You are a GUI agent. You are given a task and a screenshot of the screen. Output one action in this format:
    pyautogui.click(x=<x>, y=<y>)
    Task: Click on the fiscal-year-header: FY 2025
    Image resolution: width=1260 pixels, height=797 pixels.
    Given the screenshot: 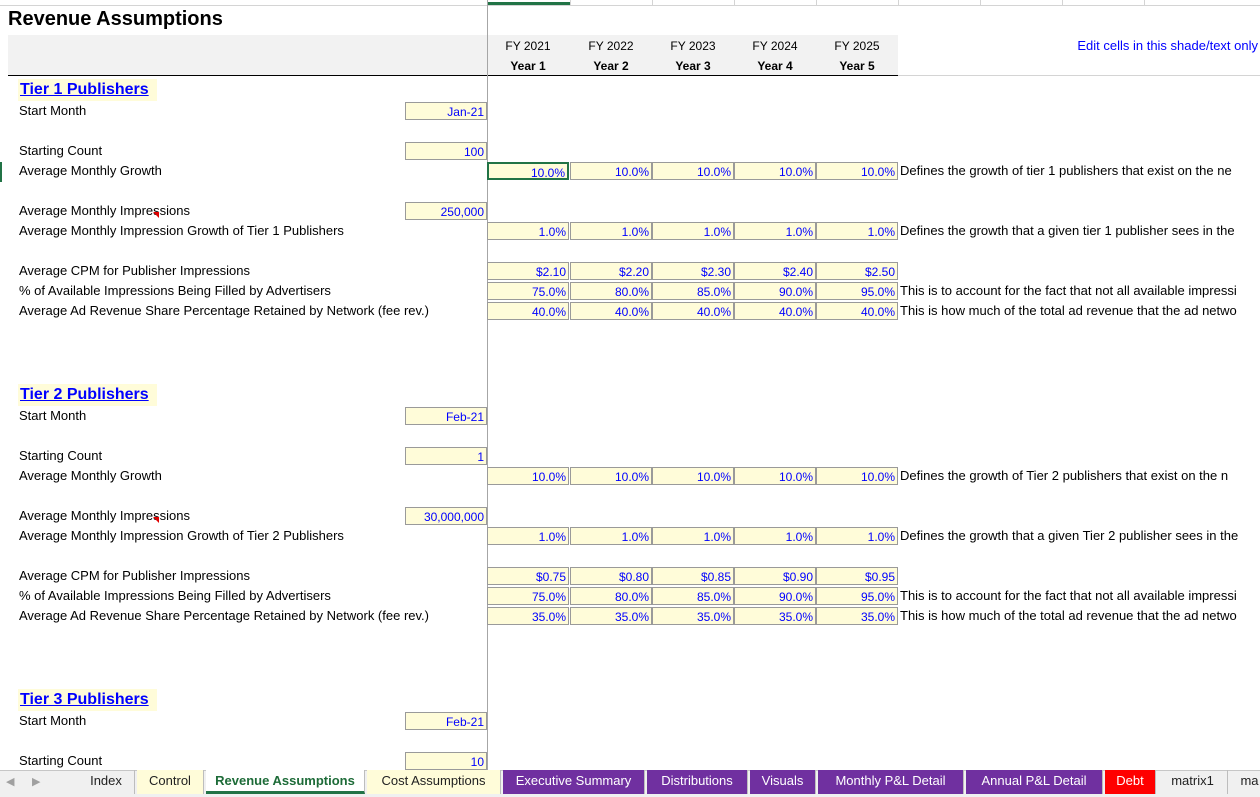 What is the action you would take?
    pyautogui.click(x=857, y=46)
    